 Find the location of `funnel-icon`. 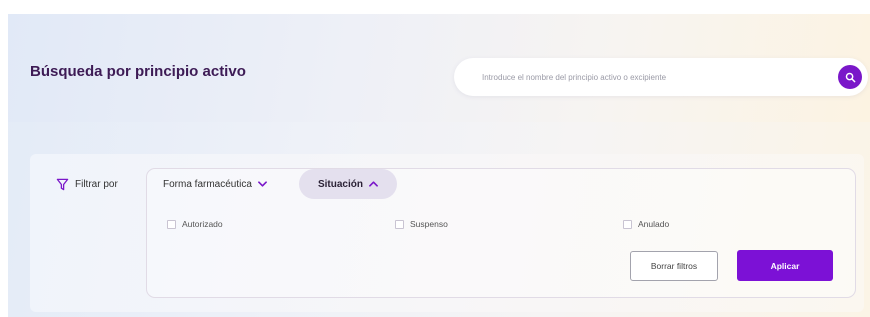

funnel-icon is located at coordinates (62, 184).